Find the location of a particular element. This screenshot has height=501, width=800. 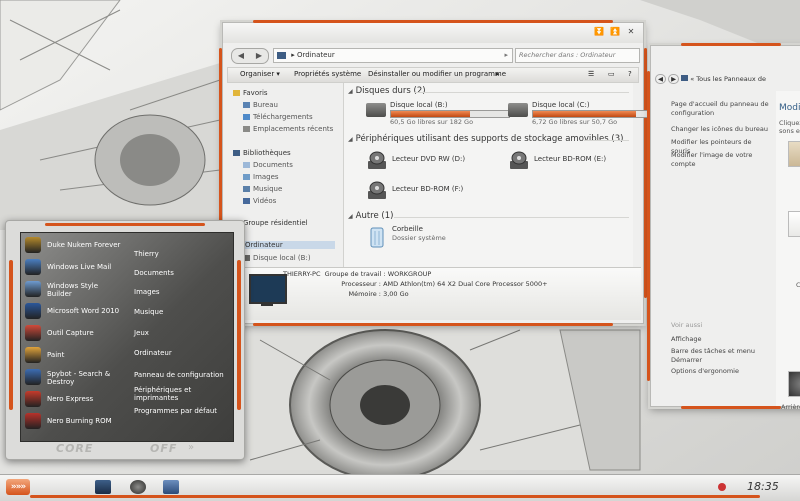

program-windows-live-mail: Windows Live Mail is located at coordinates (80, 267).